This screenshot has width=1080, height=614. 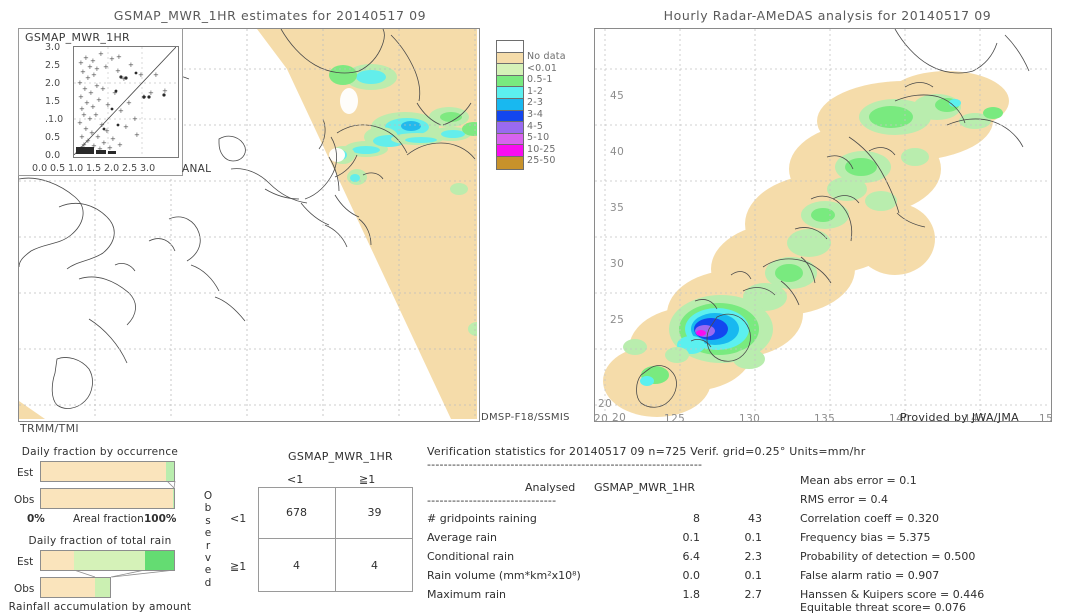 I want to click on legend-label: 1-2, so click(x=535, y=91).